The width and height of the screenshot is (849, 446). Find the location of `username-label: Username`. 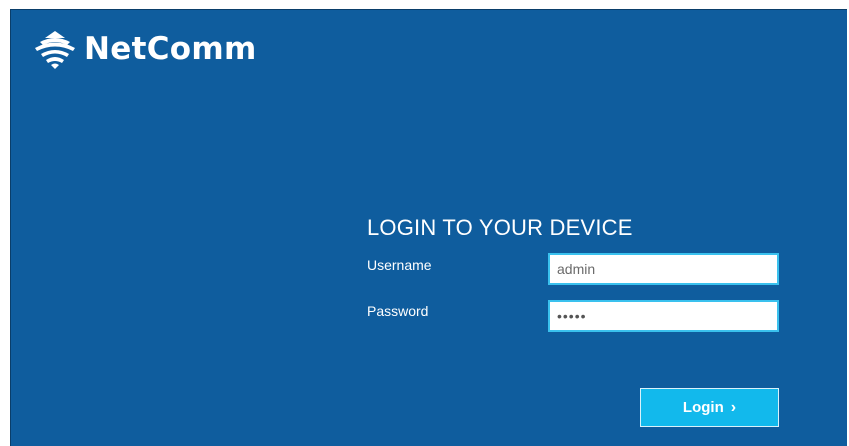

username-label: Username is located at coordinates (399, 265).